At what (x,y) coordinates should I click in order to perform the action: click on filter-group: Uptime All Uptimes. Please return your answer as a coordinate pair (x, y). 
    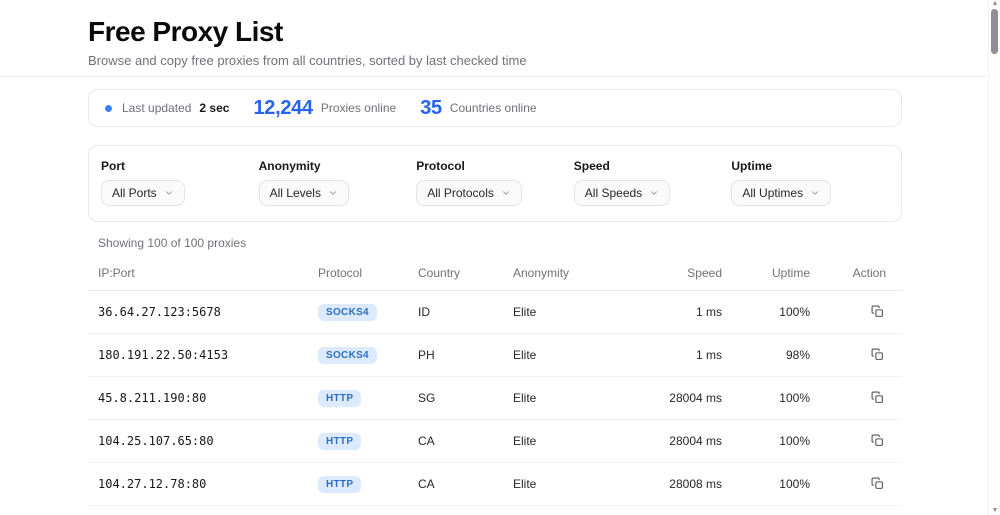
    Looking at the image, I should click on (810, 182).